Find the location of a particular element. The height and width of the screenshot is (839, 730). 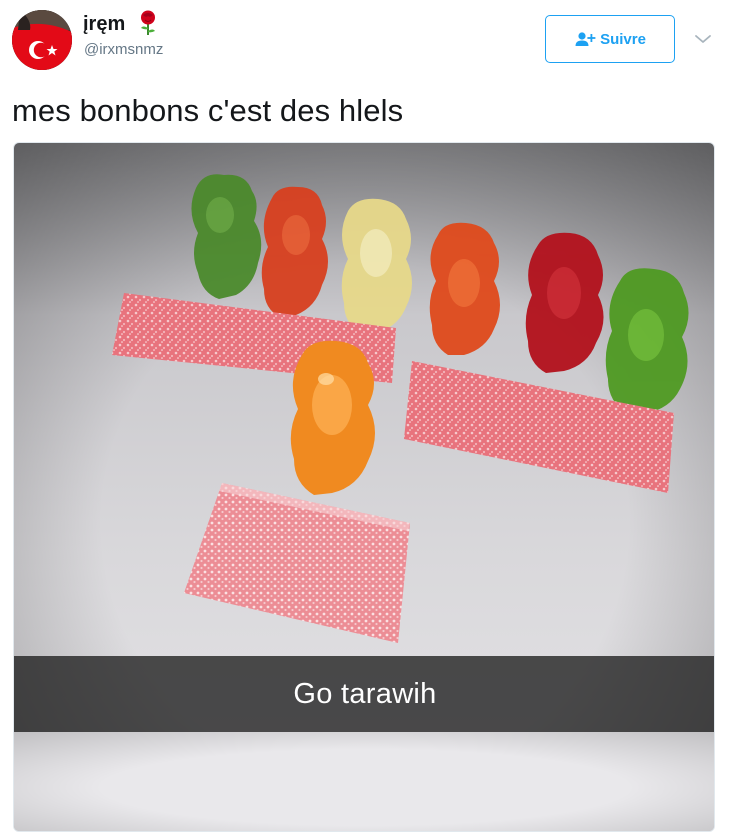

snap-caption-text: Go tarawih is located at coordinates (365, 693).